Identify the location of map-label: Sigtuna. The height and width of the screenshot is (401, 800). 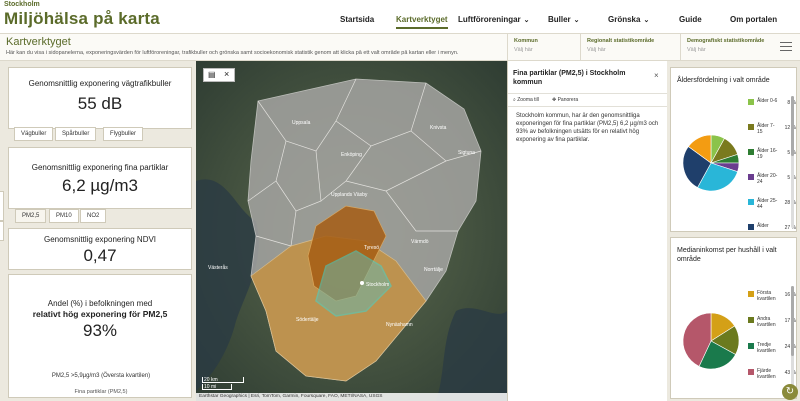
(466, 153).